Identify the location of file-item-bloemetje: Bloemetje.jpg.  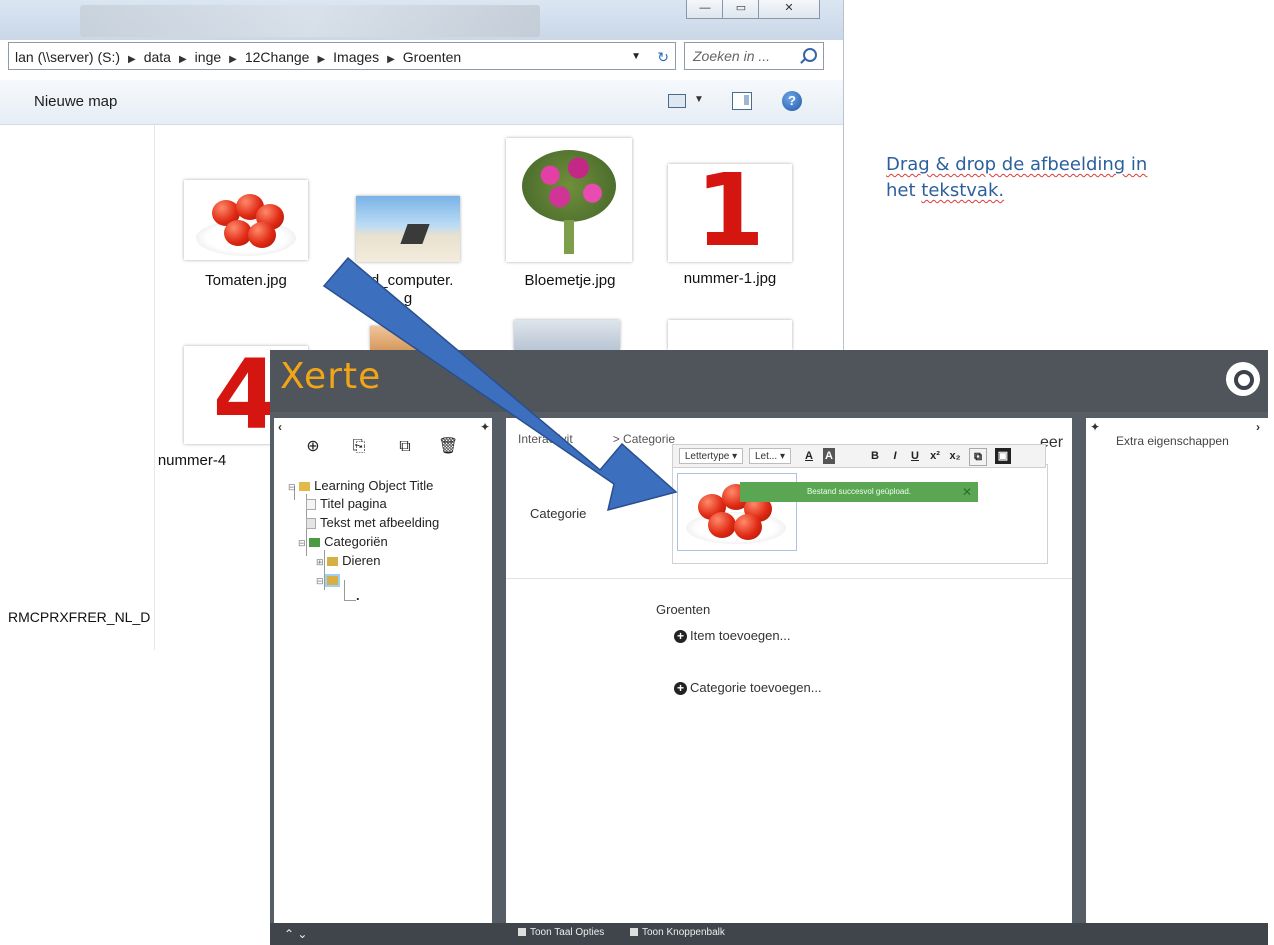
(570, 216).